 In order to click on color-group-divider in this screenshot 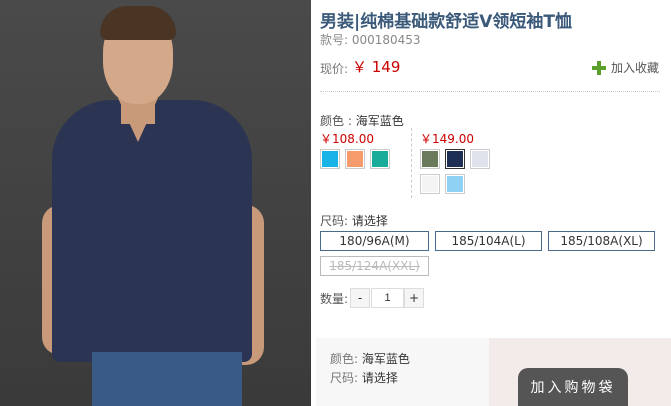, I will do `click(411, 163)`.